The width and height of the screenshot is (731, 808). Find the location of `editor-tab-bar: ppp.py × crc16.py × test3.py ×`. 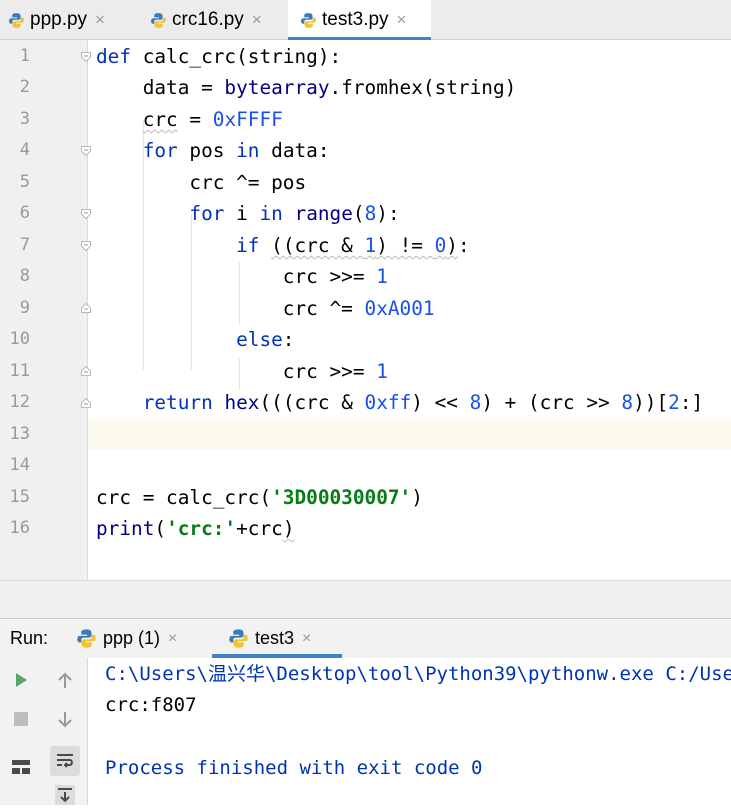

editor-tab-bar: ppp.py × crc16.py × test3.py × is located at coordinates (365, 20).